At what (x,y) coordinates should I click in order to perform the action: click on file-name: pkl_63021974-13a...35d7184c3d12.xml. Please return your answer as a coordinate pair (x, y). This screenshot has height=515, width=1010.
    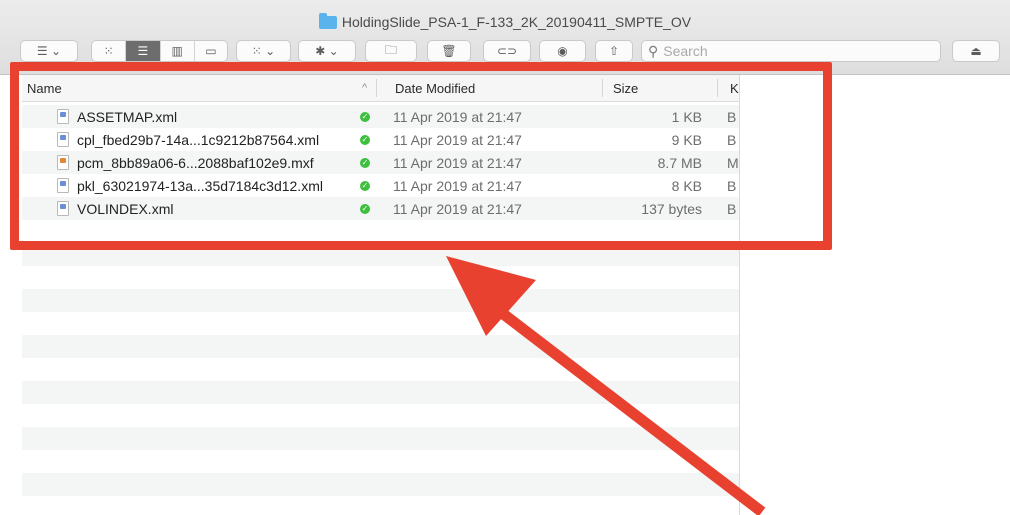
    Looking at the image, I should click on (200, 186).